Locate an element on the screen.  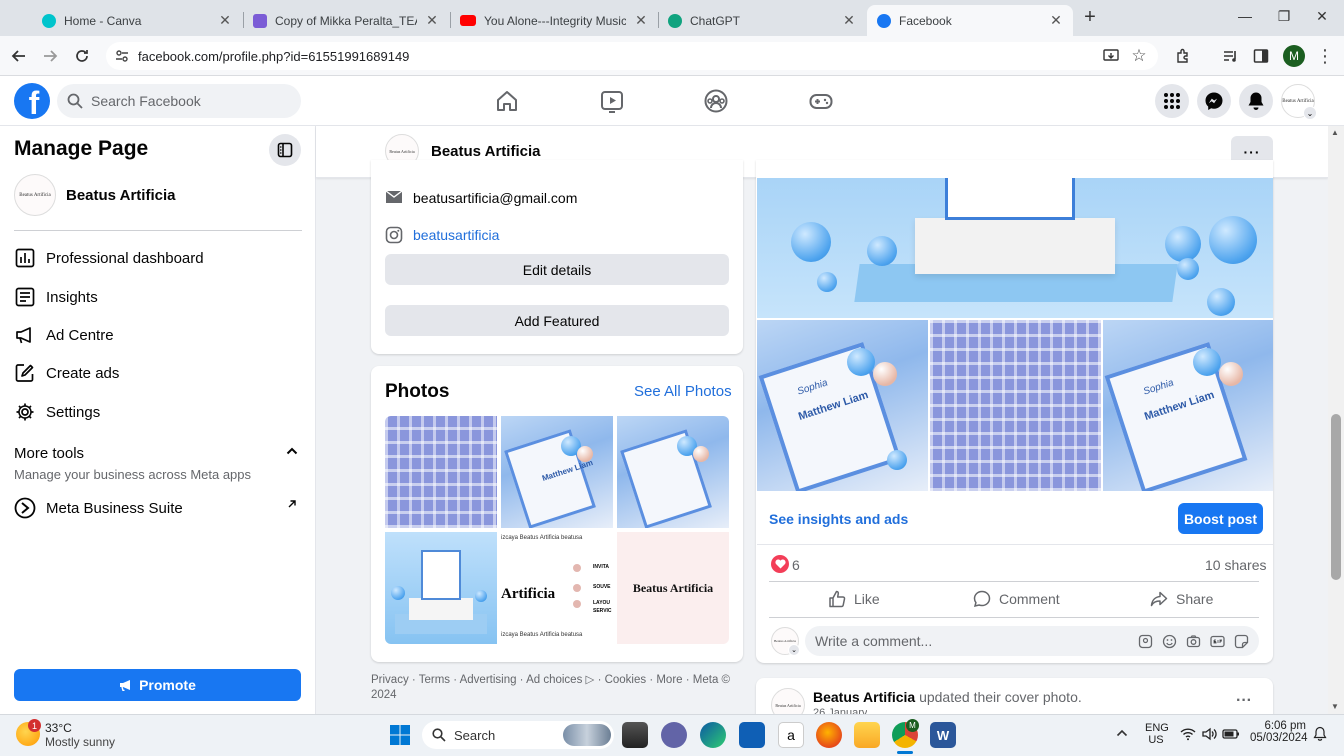
page-avatar: Beatus Artificia is located at coordinates (35, 195).